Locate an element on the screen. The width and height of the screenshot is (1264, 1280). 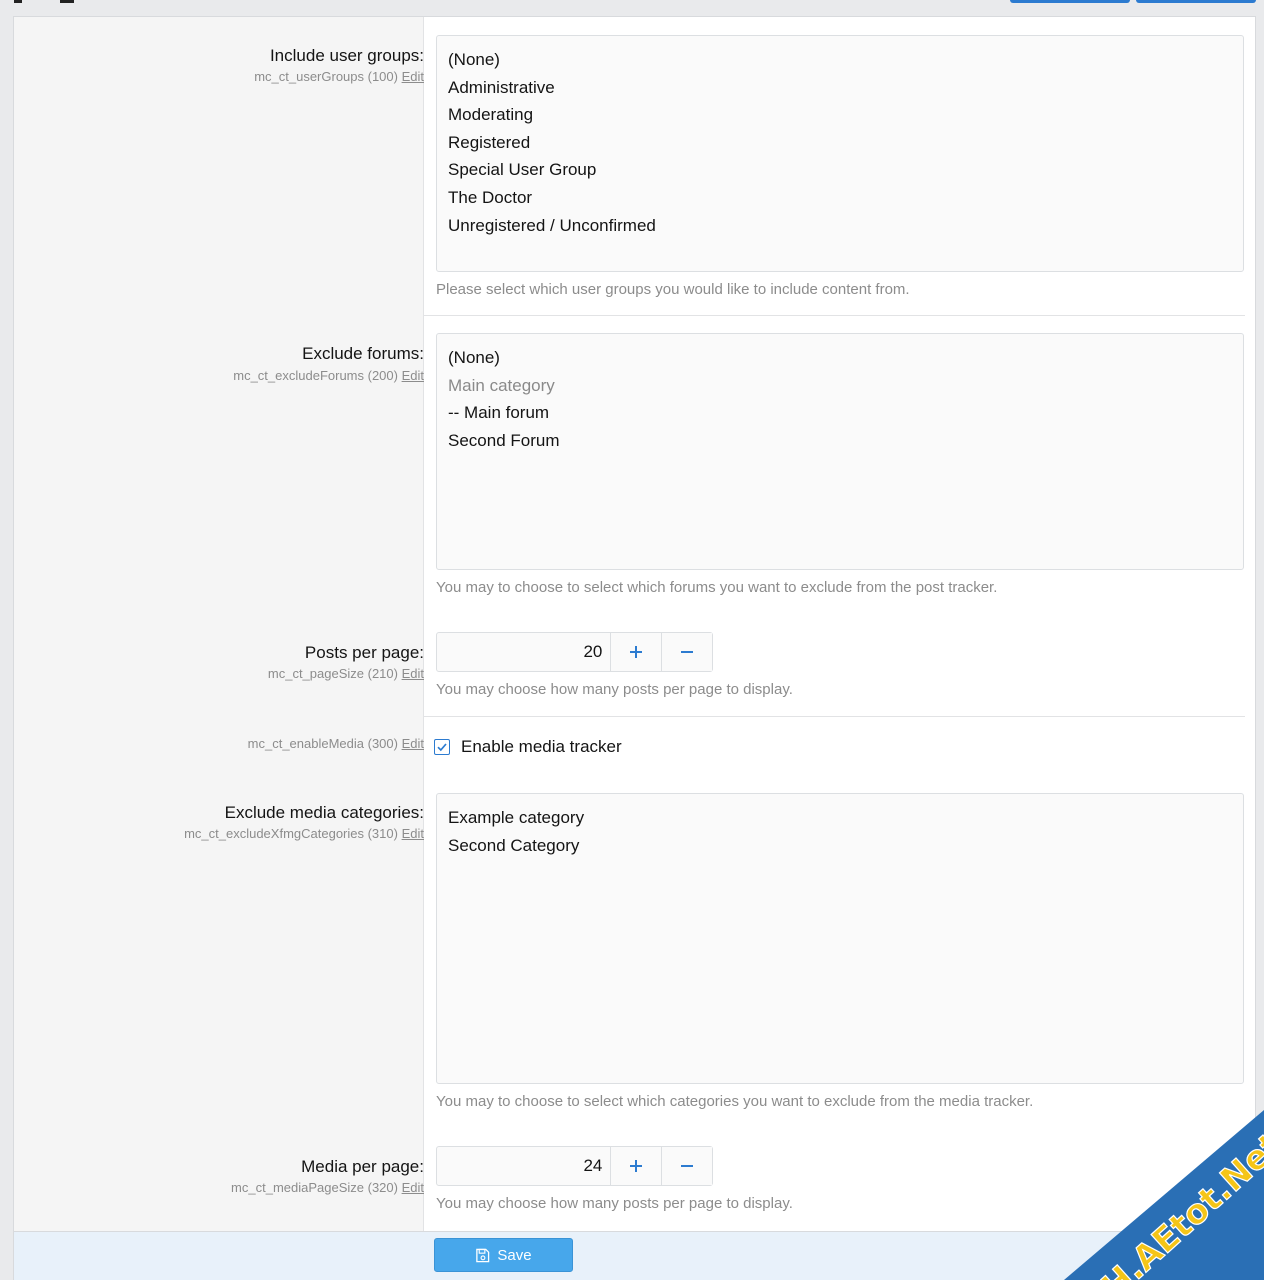
option-id-hint: mc_ct_pageSize (210) Edit is located at coordinates (346, 673).